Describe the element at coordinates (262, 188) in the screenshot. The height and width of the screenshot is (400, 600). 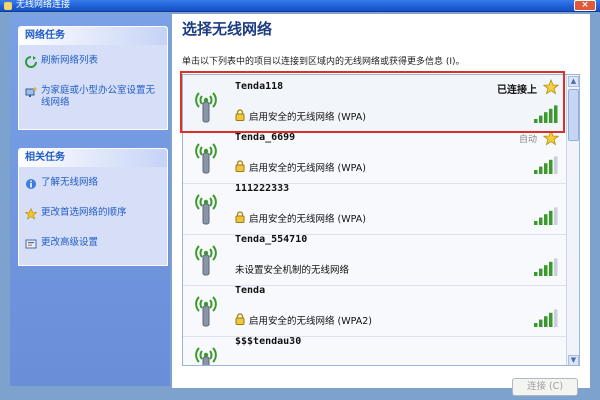
I see `network-name: 111222333` at that location.